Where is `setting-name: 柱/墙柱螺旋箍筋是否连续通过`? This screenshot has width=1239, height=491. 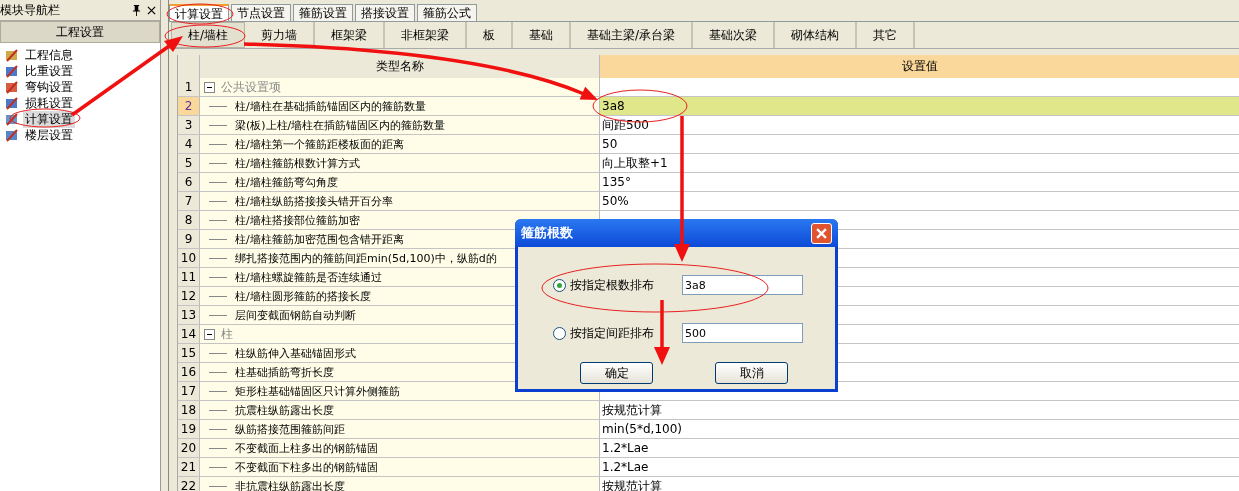
setting-name: 柱/墙柱螺旋箍筋是否连续通过 is located at coordinates (308, 277).